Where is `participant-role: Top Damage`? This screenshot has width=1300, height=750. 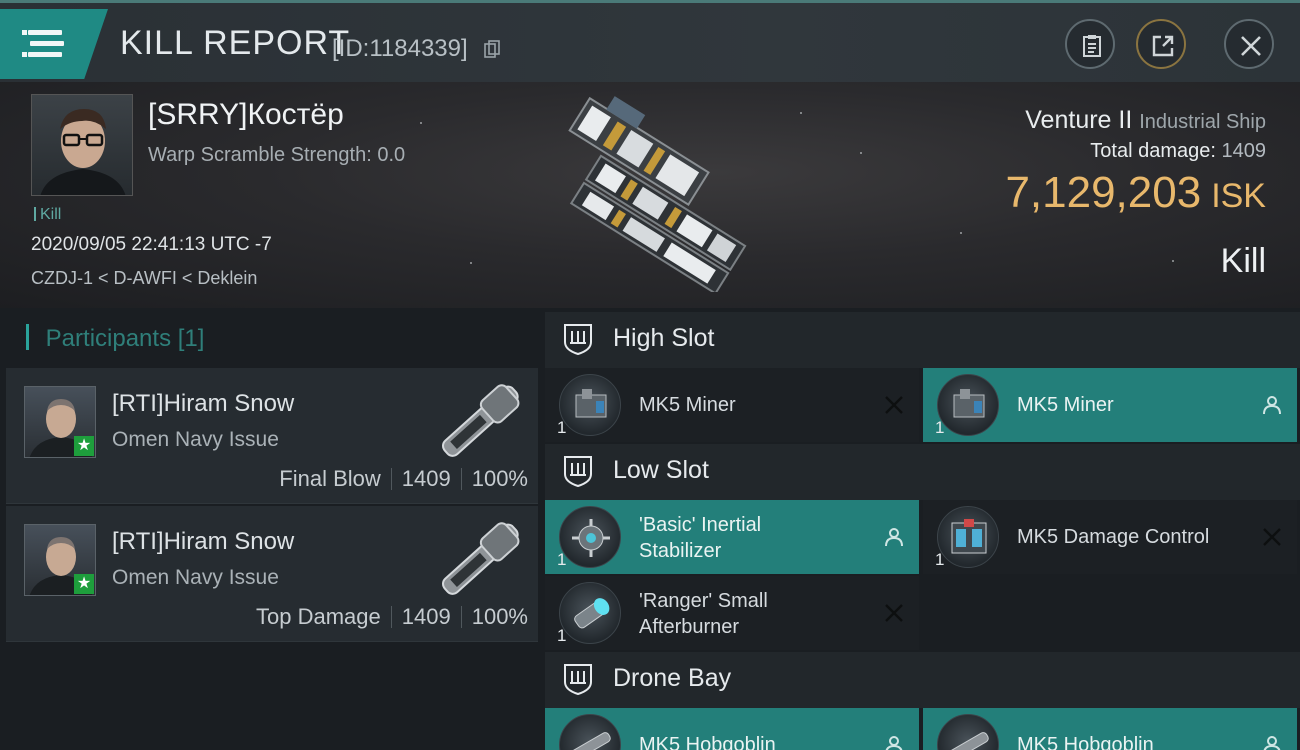 participant-role: Top Damage is located at coordinates (318, 616).